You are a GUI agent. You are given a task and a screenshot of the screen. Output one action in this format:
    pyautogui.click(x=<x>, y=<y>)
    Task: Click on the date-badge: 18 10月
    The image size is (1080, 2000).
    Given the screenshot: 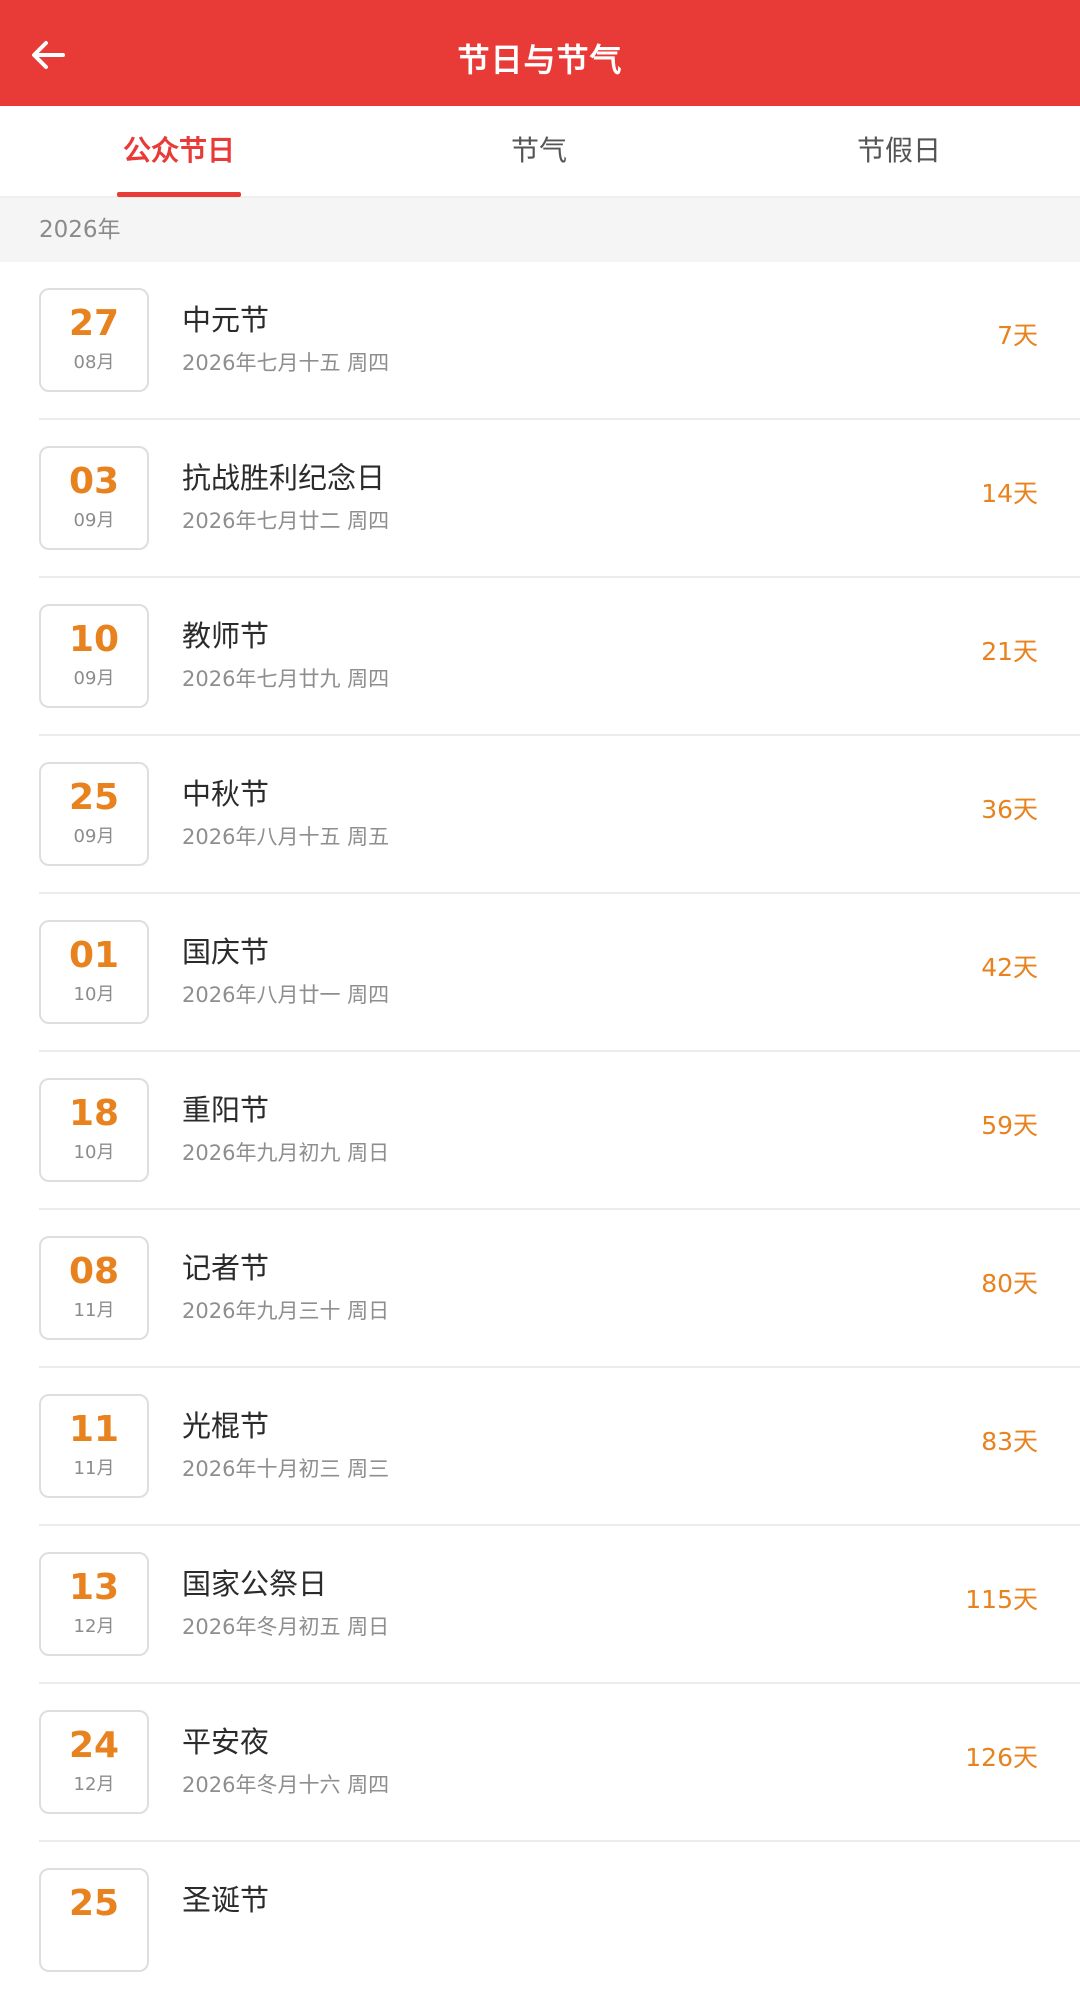 What is the action you would take?
    pyautogui.click(x=94, y=1130)
    